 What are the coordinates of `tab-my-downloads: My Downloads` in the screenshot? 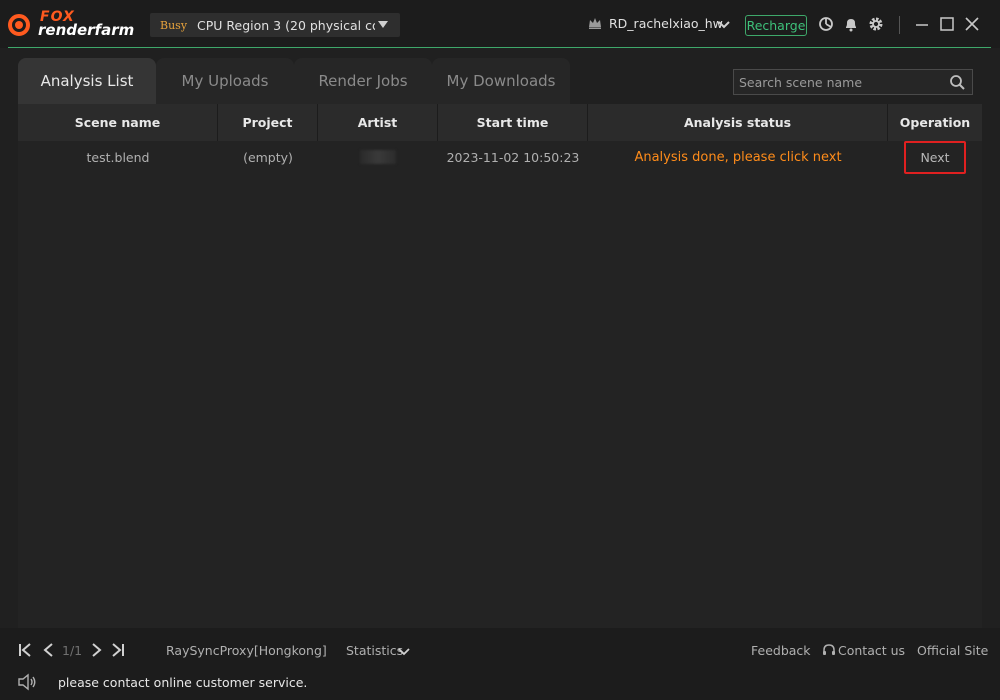 It's located at (501, 81).